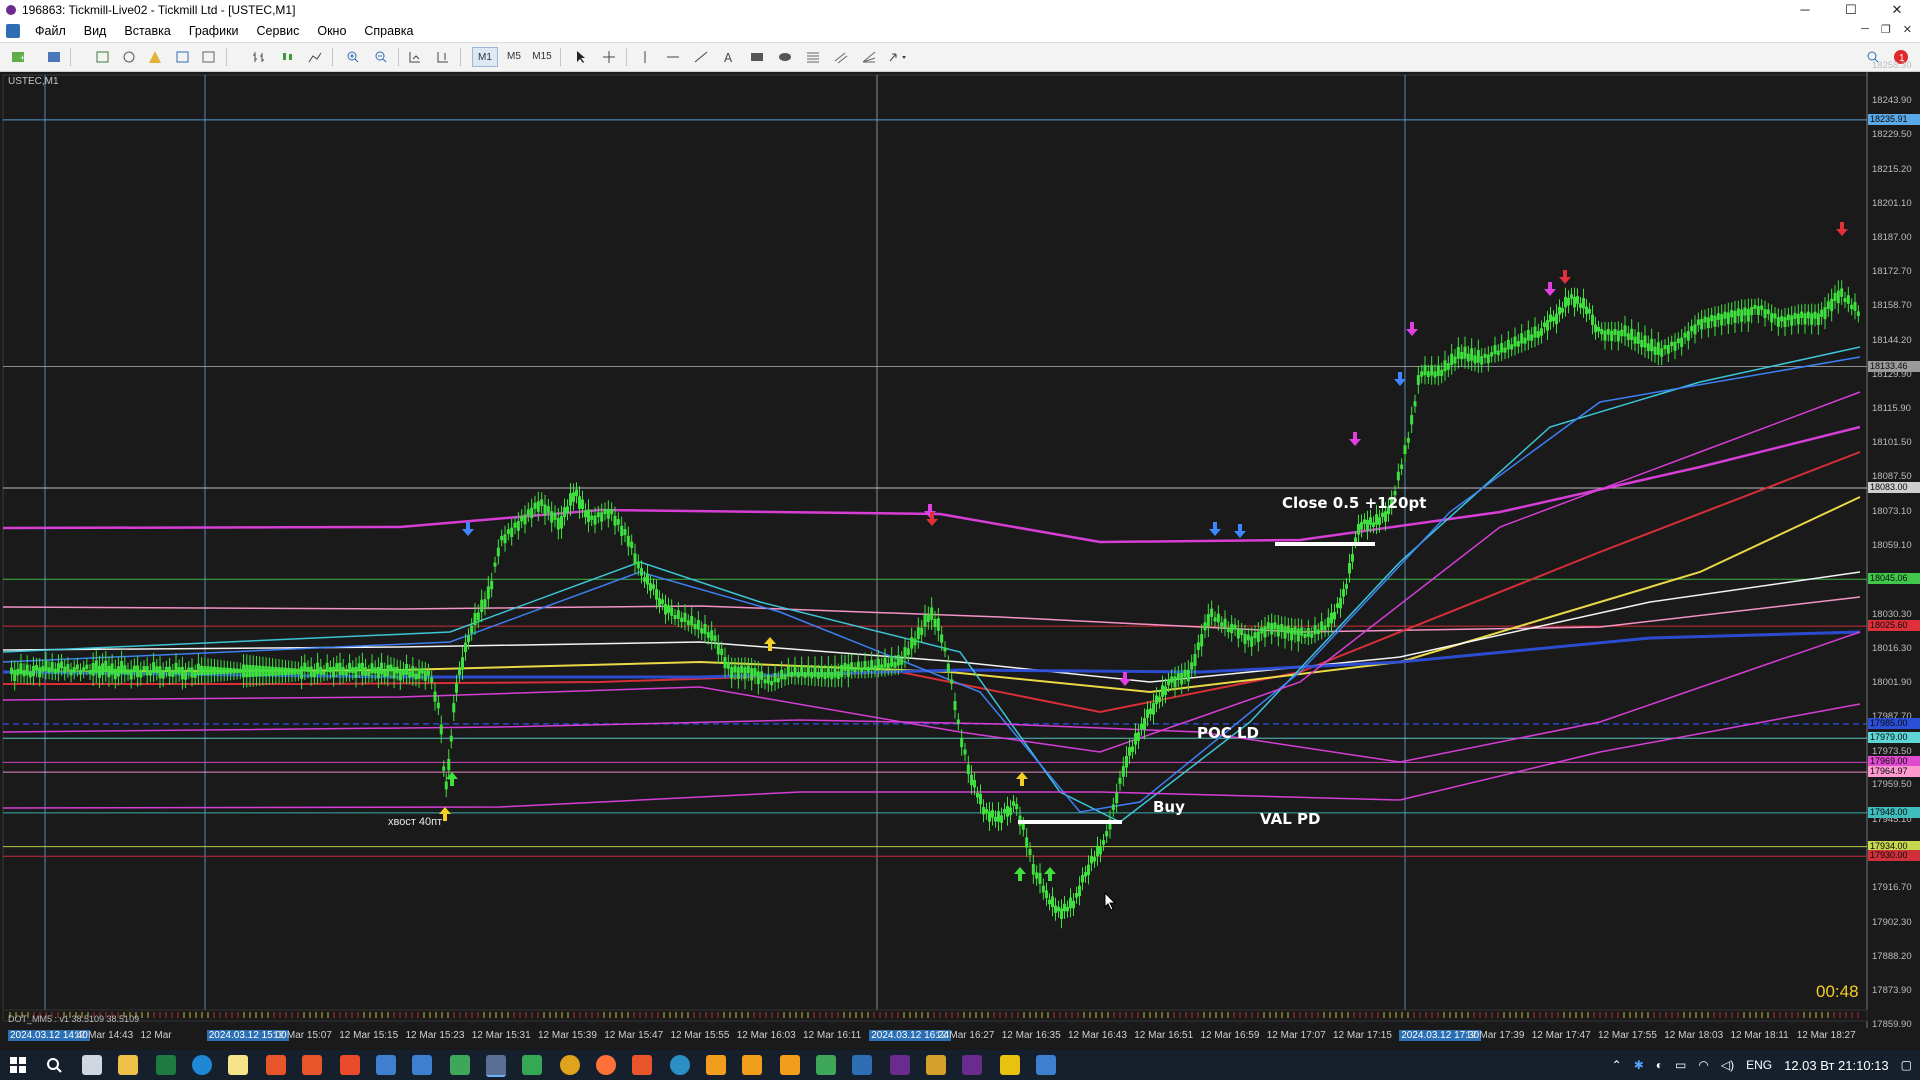 This screenshot has height=1080, width=1920. What do you see at coordinates (936, 1065) in the screenshot?
I see `app-icon-box` at bounding box center [936, 1065].